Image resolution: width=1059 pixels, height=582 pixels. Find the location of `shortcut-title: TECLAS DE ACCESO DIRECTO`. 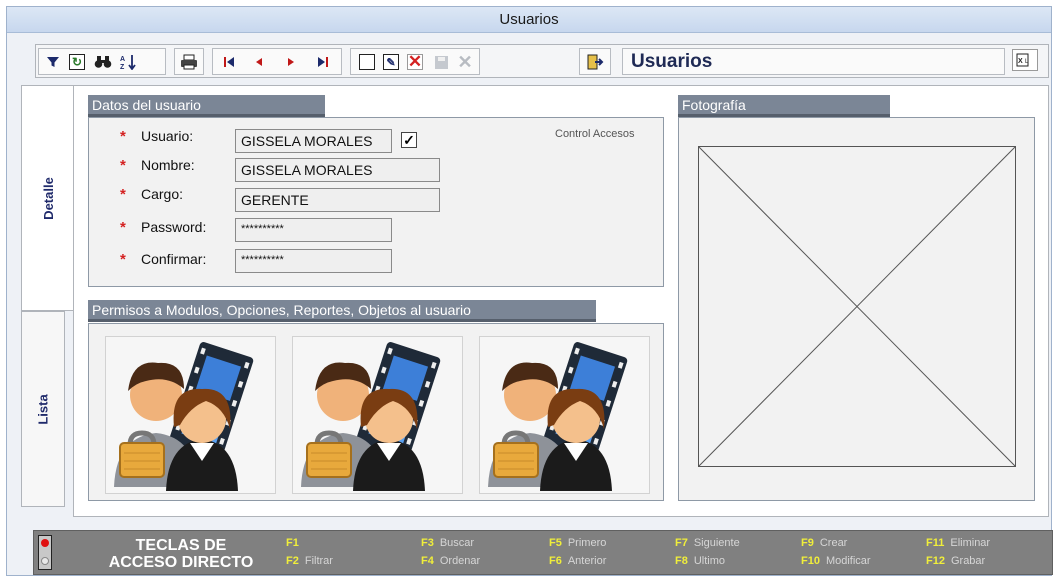

shortcut-title: TECLAS DE ACCESO DIRECTO is located at coordinates (181, 554).